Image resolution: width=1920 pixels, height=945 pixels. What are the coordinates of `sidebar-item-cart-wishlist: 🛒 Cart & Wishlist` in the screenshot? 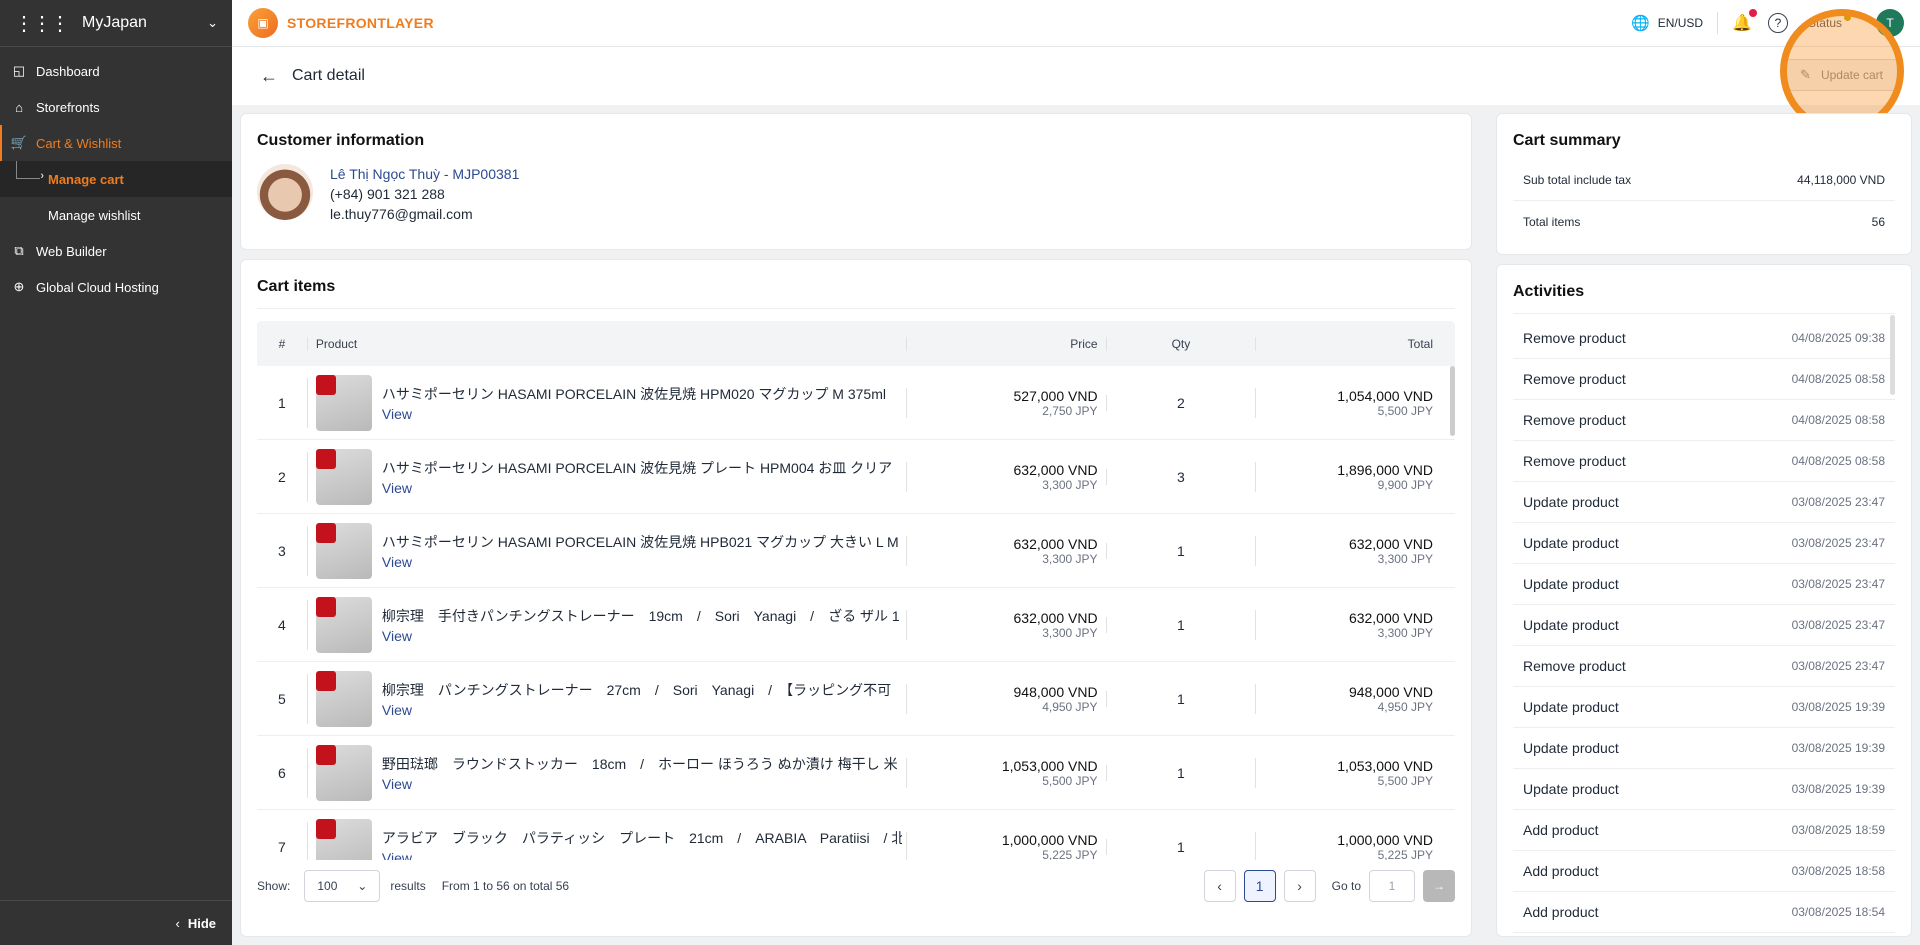 It's located at (116, 143).